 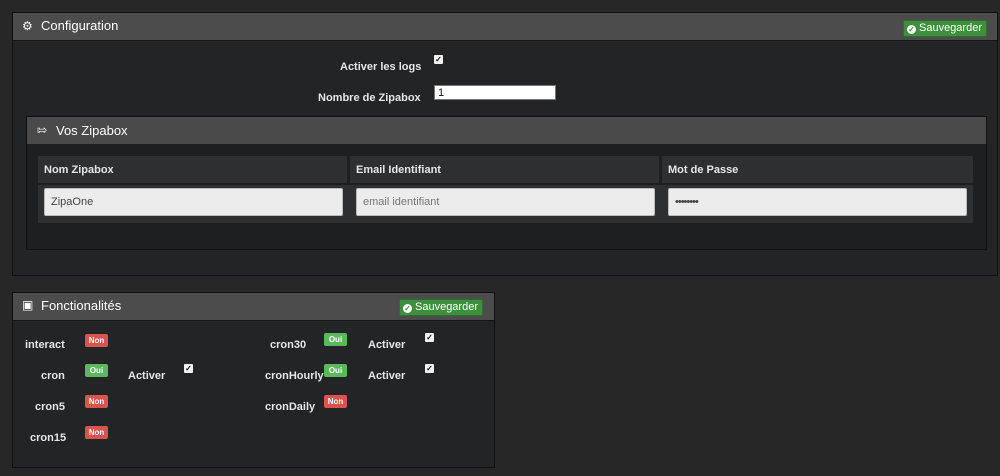 I want to click on status-badge-crondaily: Non, so click(x=335, y=401).